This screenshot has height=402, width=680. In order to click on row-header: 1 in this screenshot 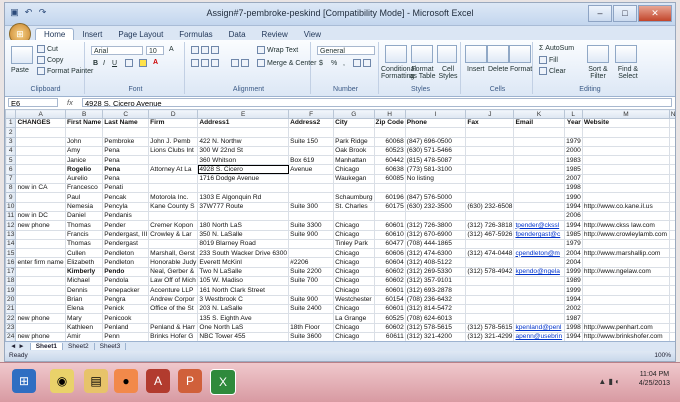, I will do `click(11, 123)`.